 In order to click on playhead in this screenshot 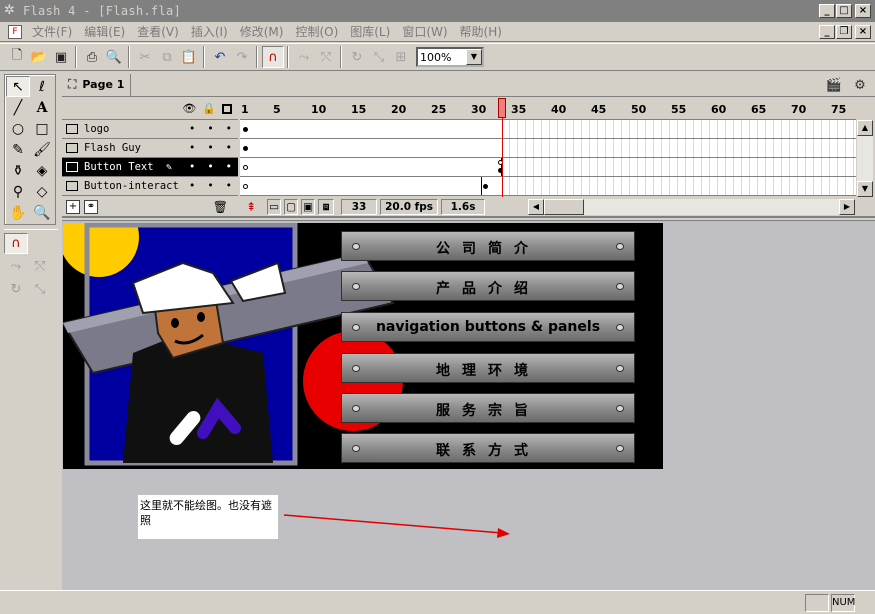, I will do `click(502, 108)`.